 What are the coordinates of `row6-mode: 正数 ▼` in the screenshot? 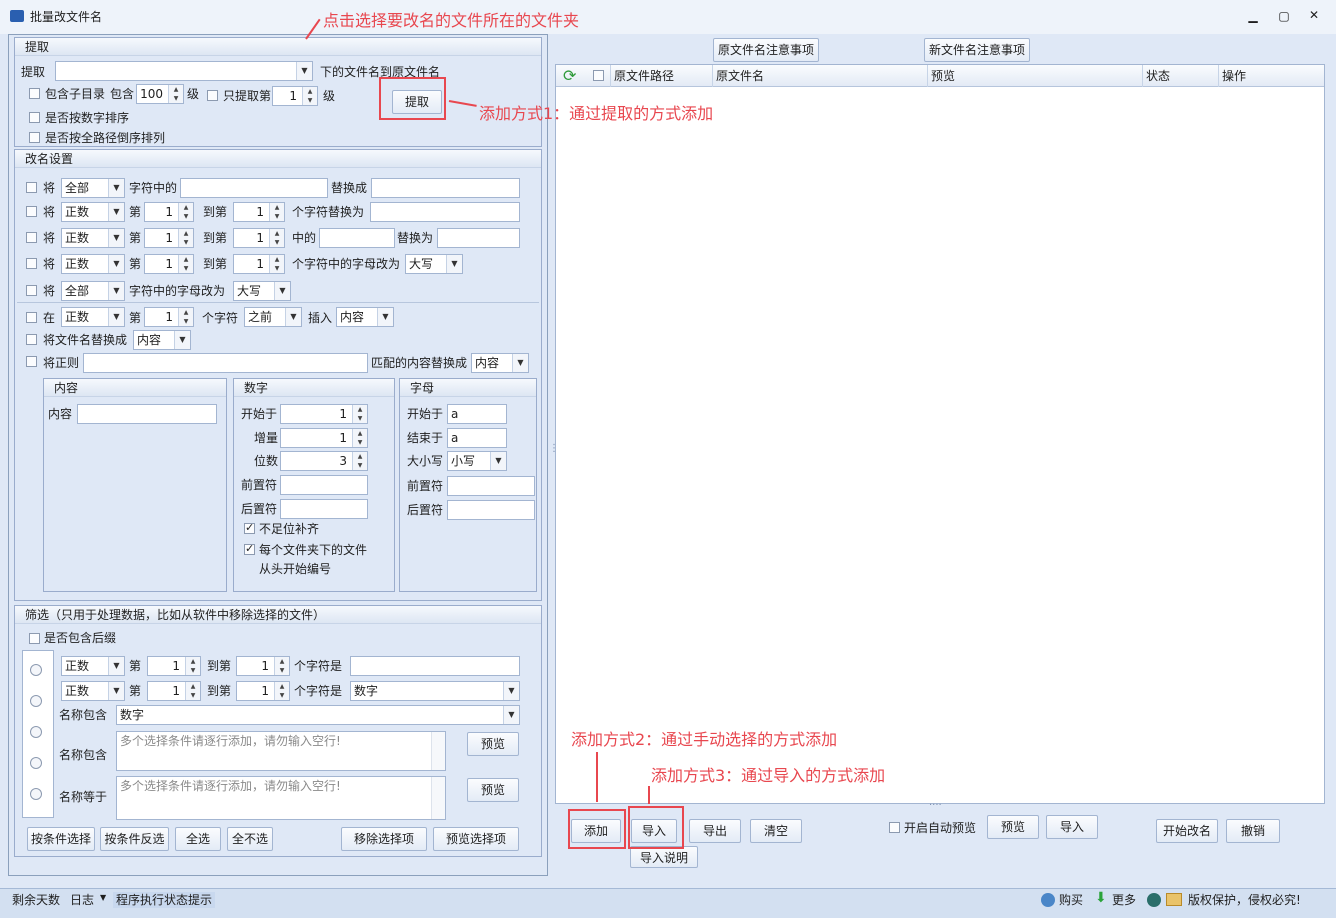 It's located at (93, 317).